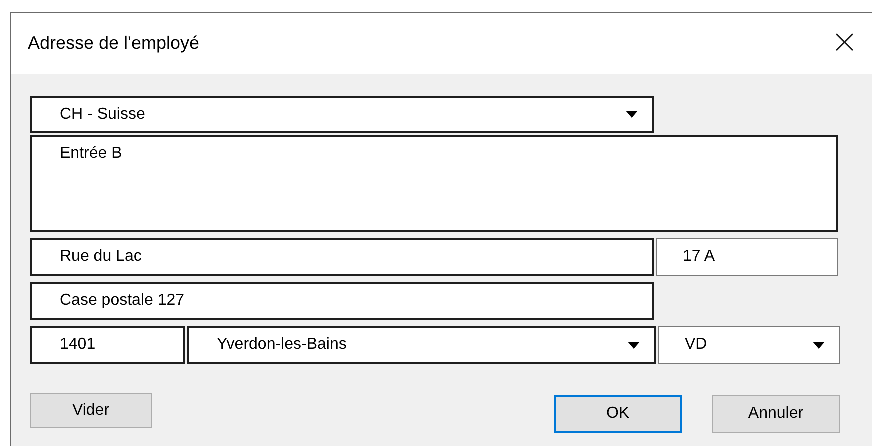  Describe the element at coordinates (113, 43) in the screenshot. I see `window-title: Adresse de l'employé` at that location.